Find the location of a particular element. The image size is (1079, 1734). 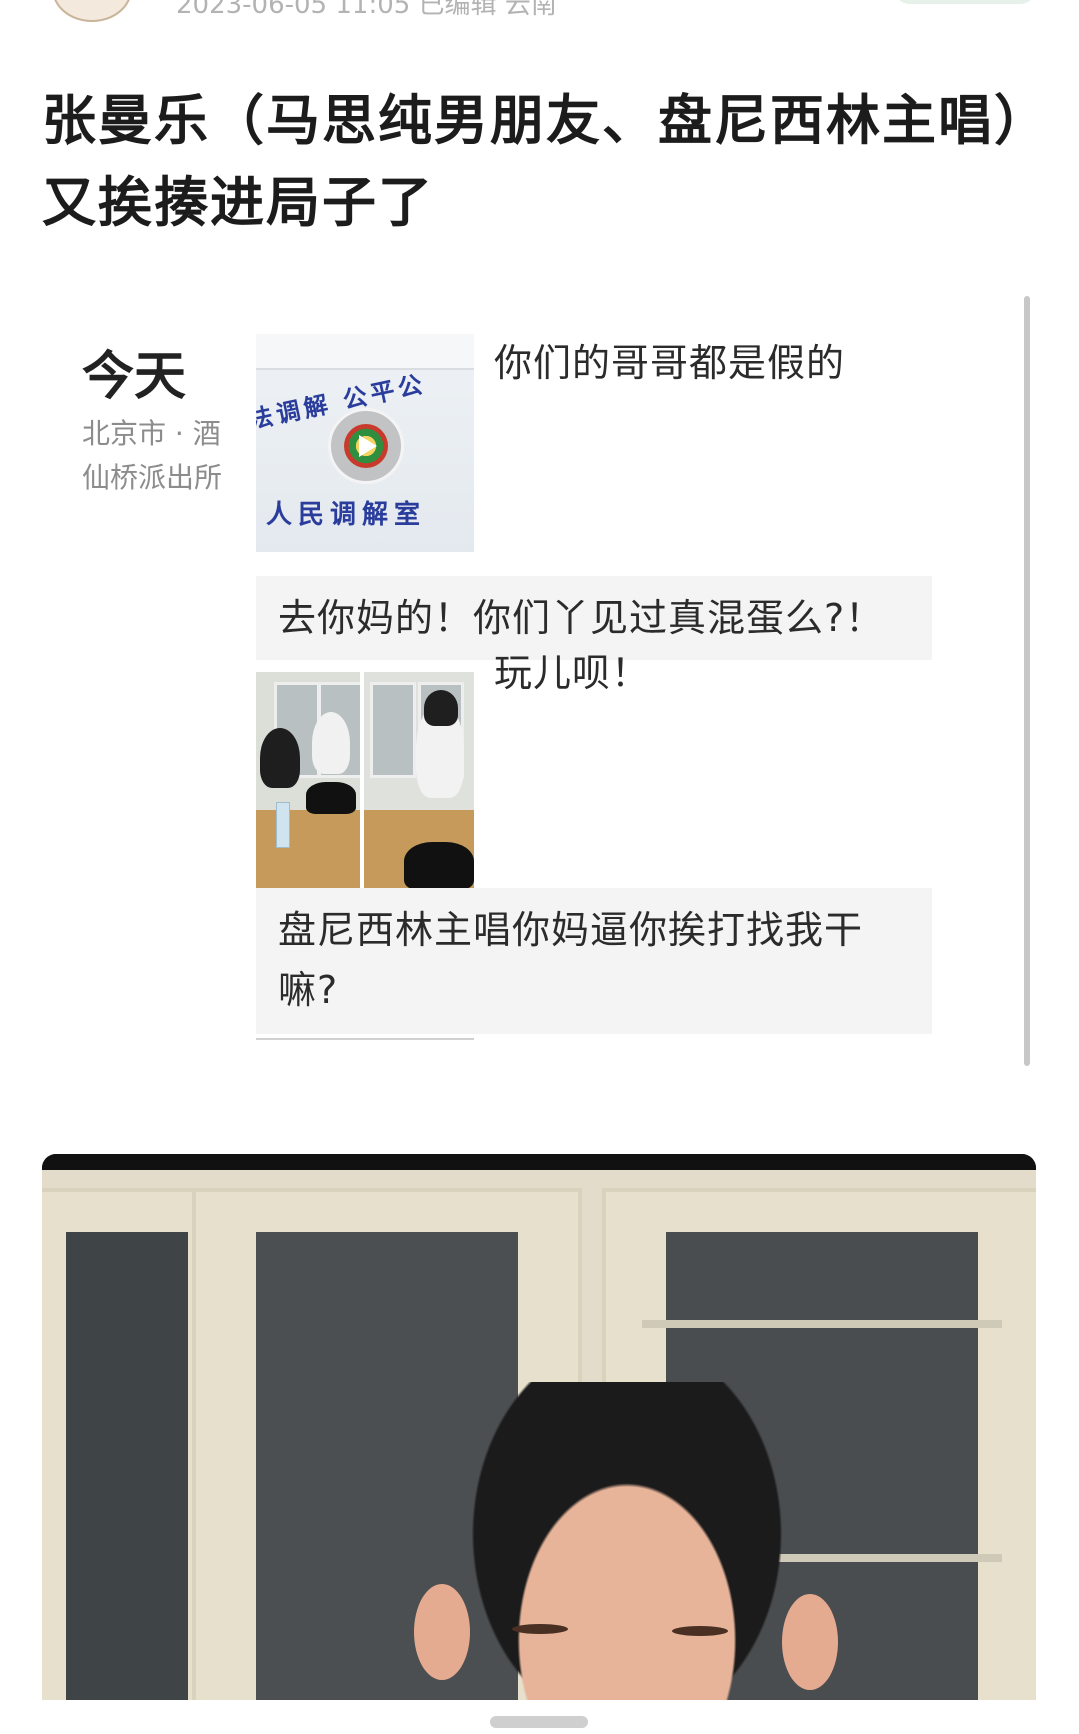

cabinet-glass is located at coordinates (127, 1466).